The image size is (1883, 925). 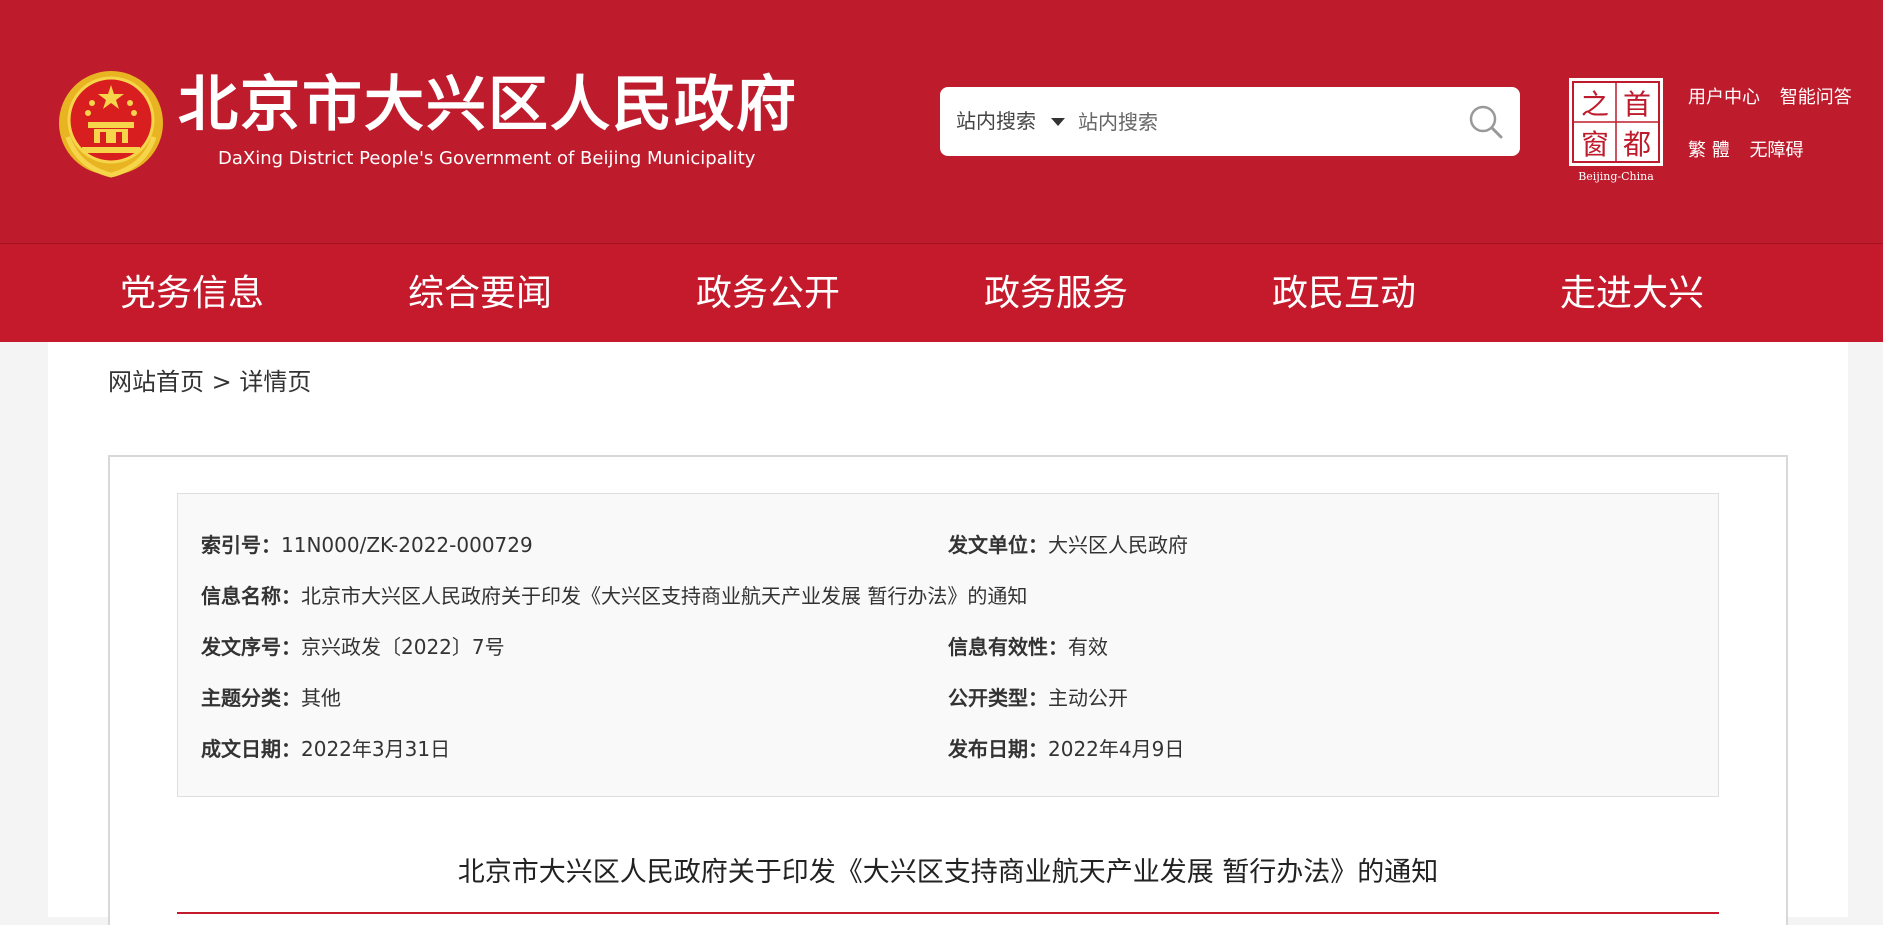 I want to click on breadcrumb-home-link: 网站首页, so click(x=156, y=382).